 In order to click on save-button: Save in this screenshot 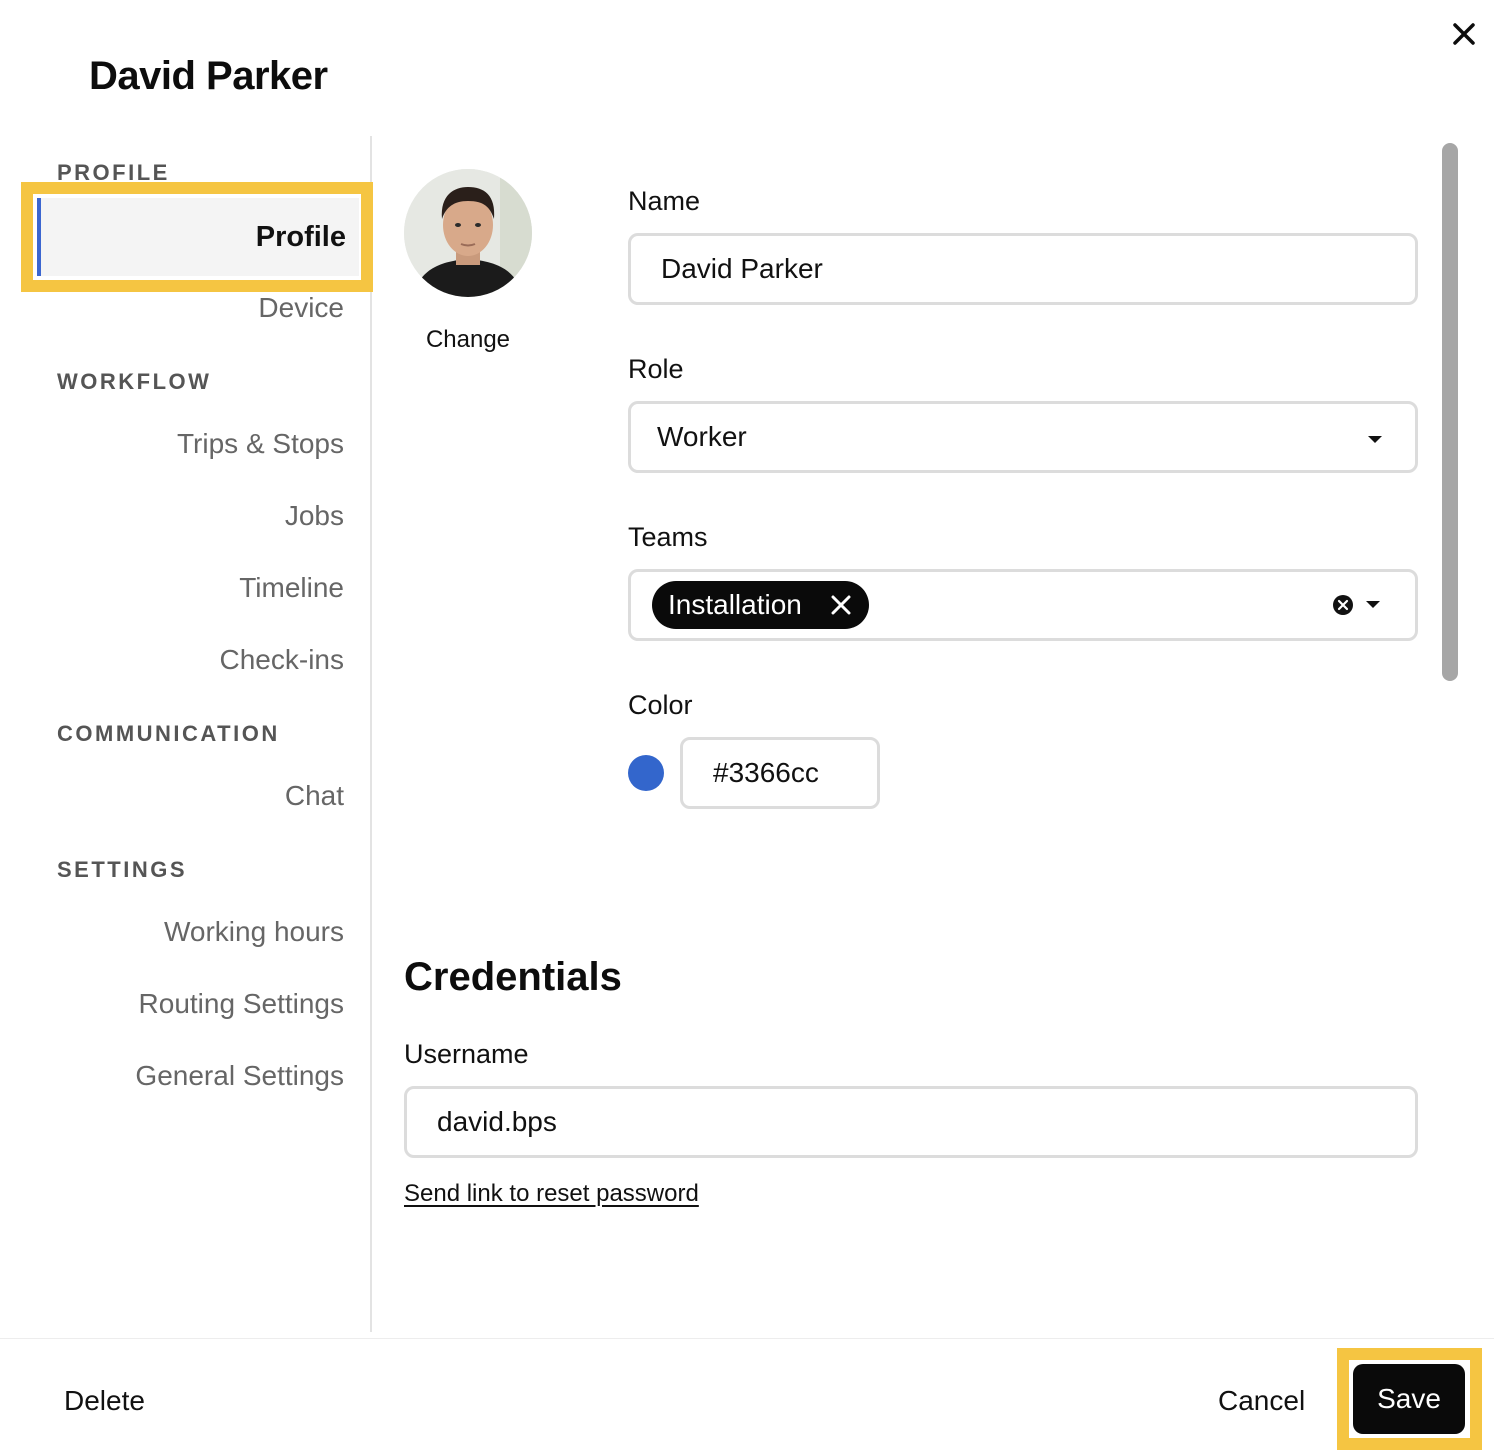, I will do `click(1409, 1399)`.